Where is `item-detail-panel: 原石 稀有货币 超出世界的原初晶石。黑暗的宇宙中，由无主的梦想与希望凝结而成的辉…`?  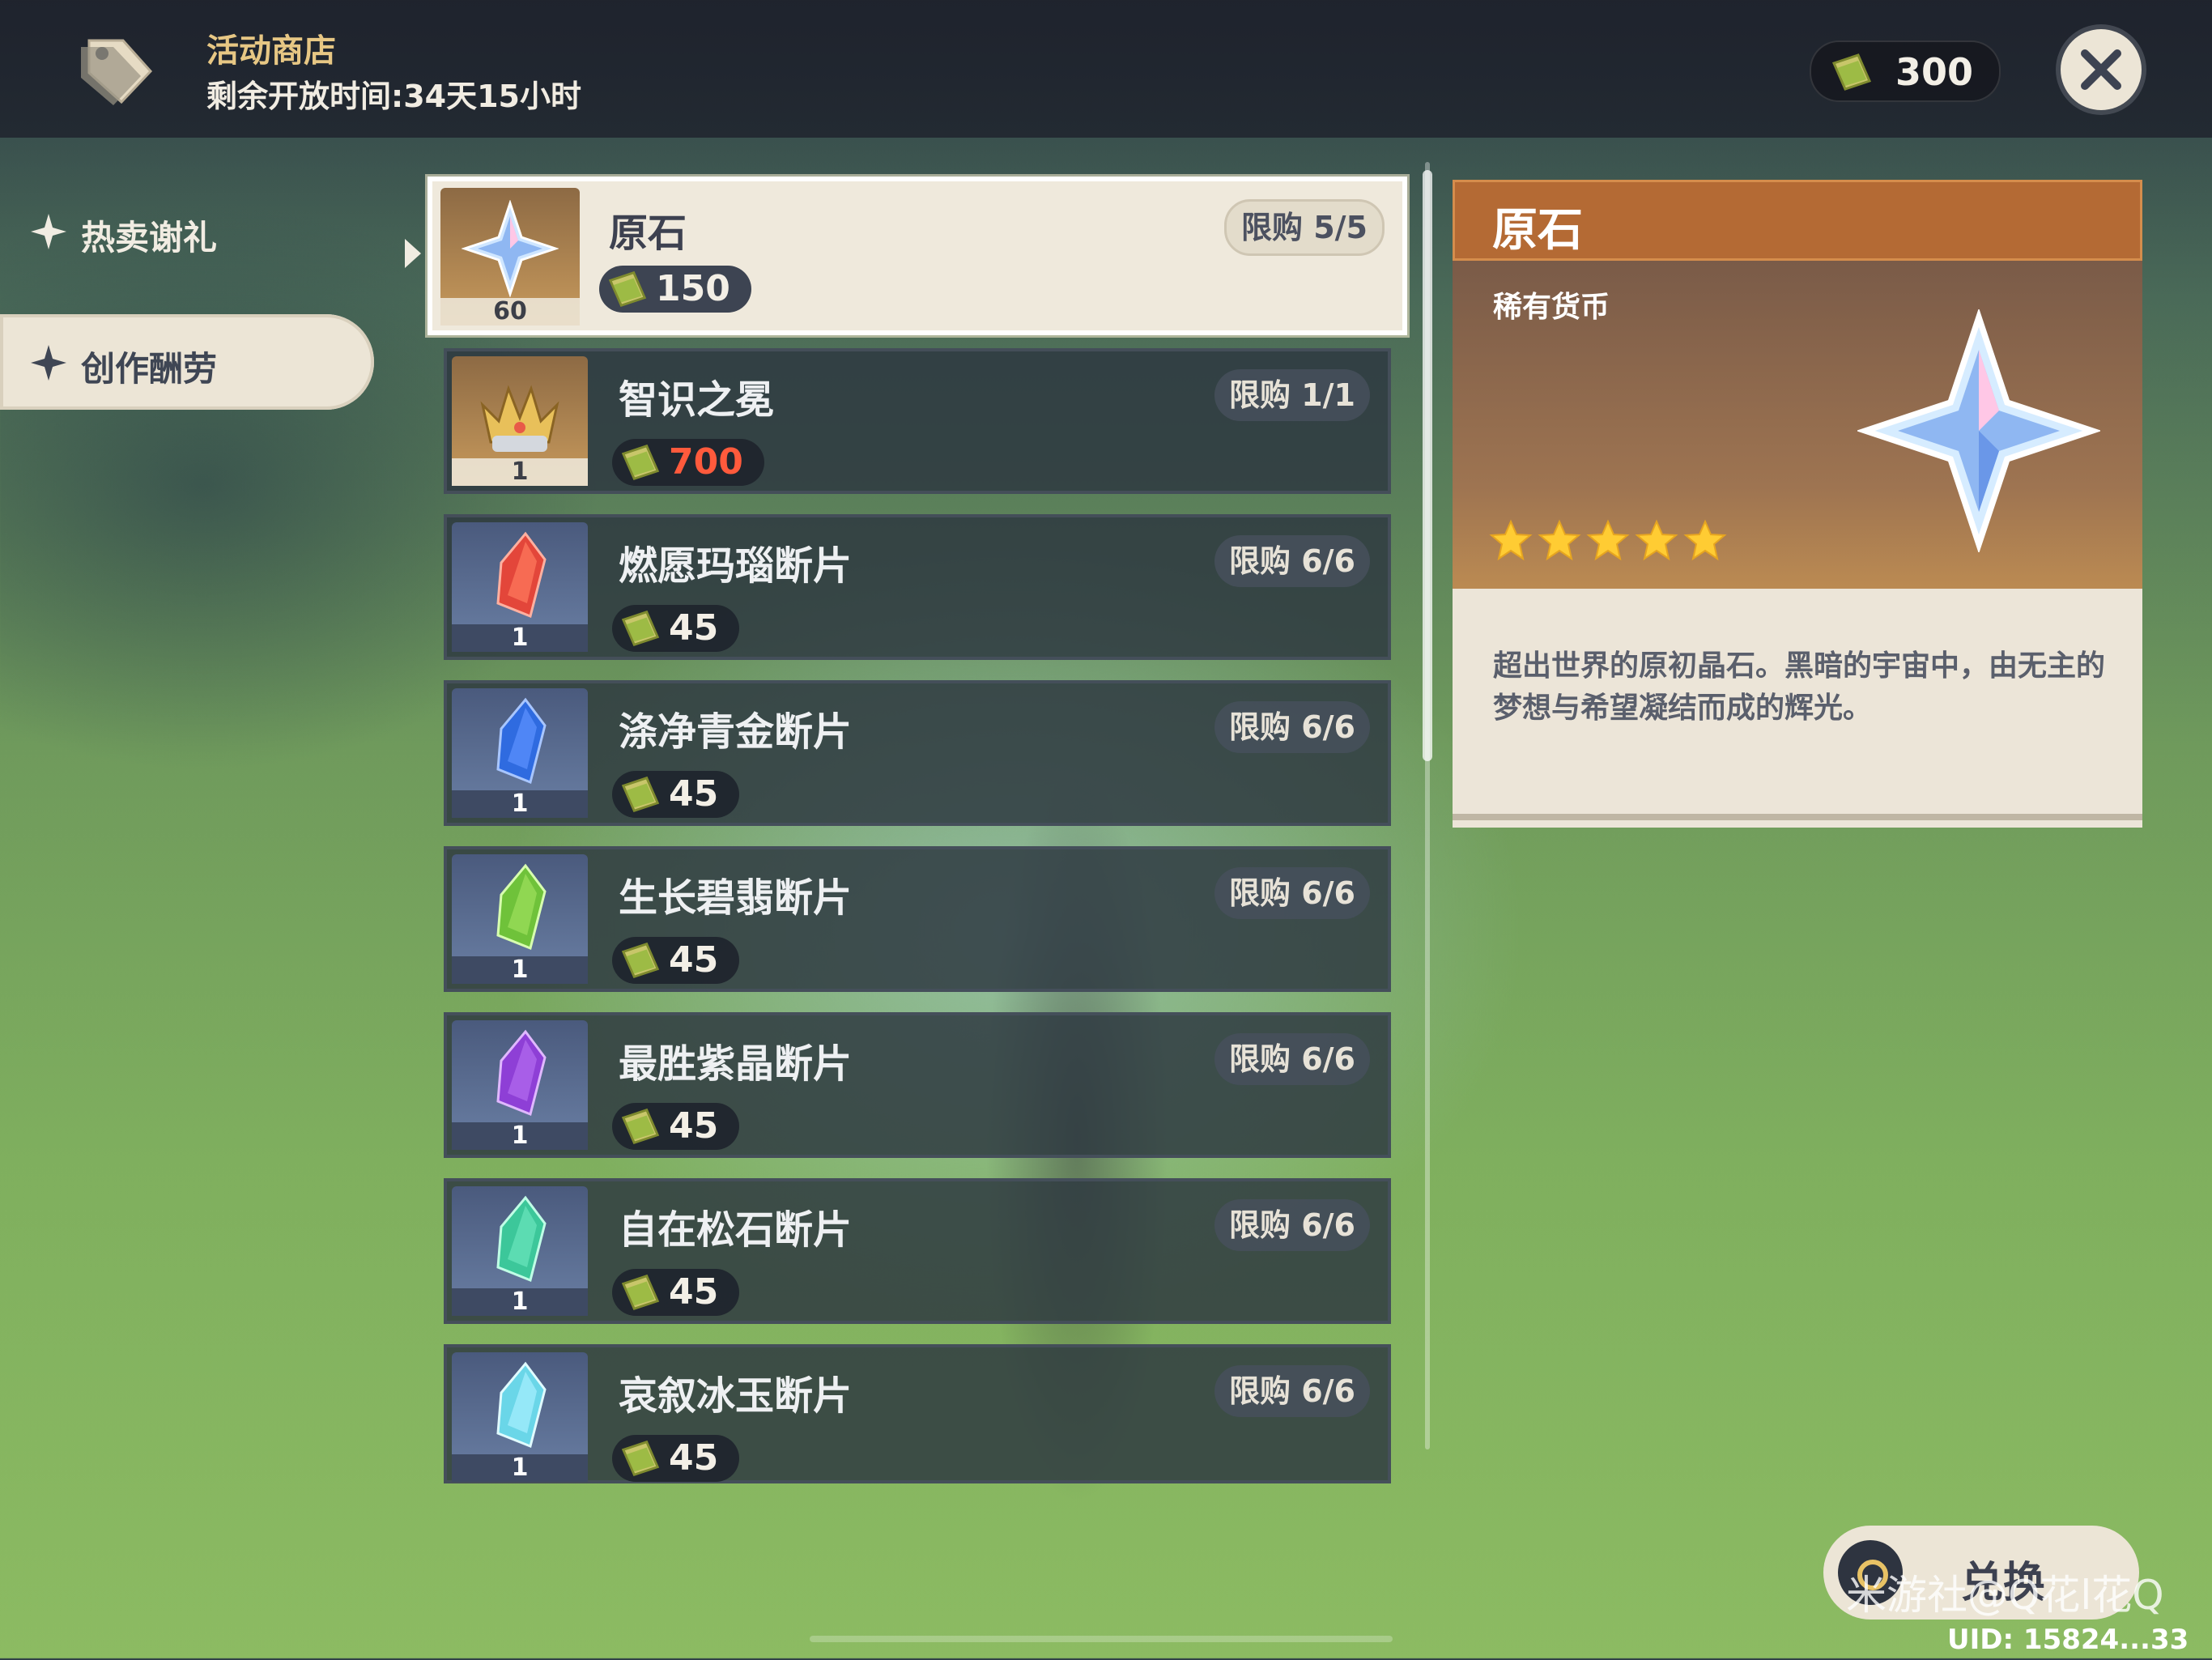 item-detail-panel: 原石 稀有货币 超出世界的原初晶石。黑暗的宇宙中，由无主的梦想与希望凝结而成的辉… is located at coordinates (1797, 504).